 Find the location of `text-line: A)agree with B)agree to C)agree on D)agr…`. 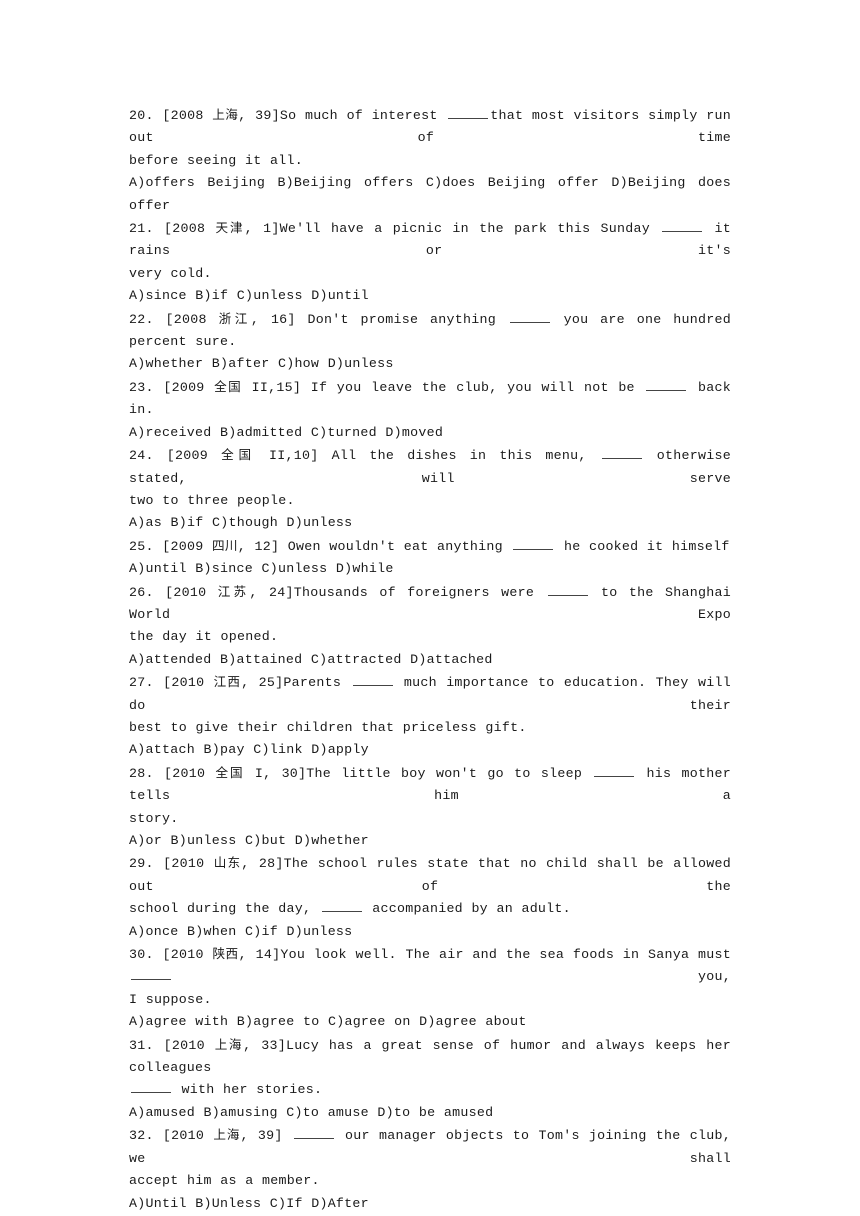

text-line: A)agree with B)agree to C)agree on D)agr… is located at coordinates (430, 1022).